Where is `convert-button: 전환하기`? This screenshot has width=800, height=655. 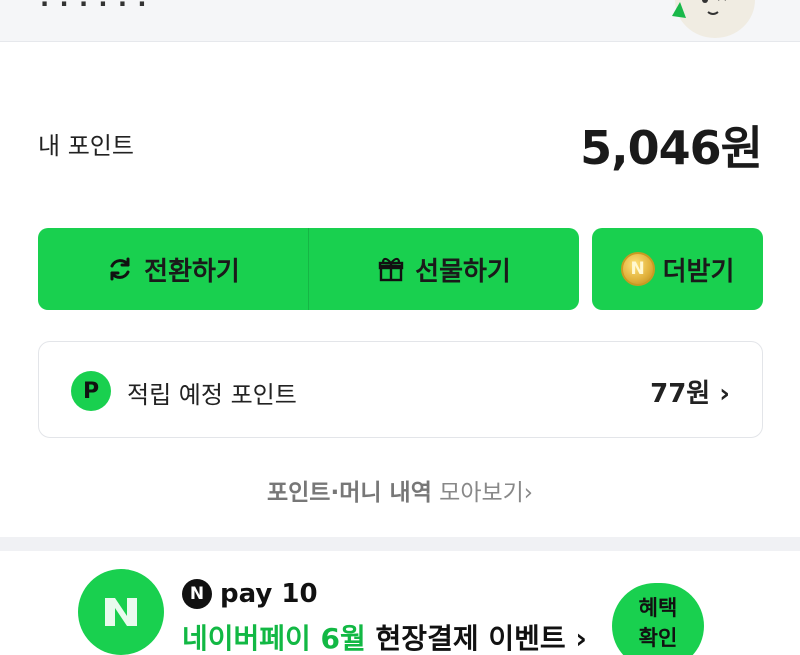
convert-button: 전환하기 is located at coordinates (173, 269).